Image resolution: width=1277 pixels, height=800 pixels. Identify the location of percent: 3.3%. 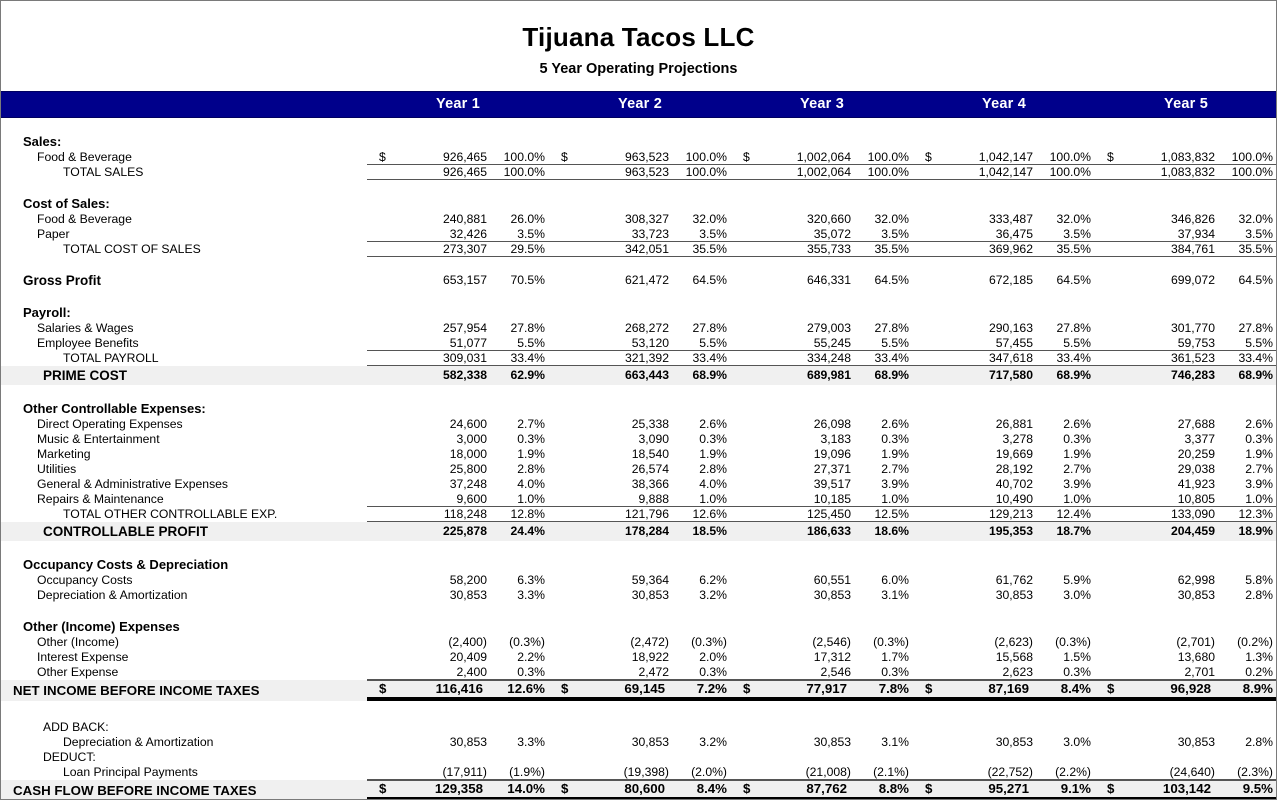
(531, 742).